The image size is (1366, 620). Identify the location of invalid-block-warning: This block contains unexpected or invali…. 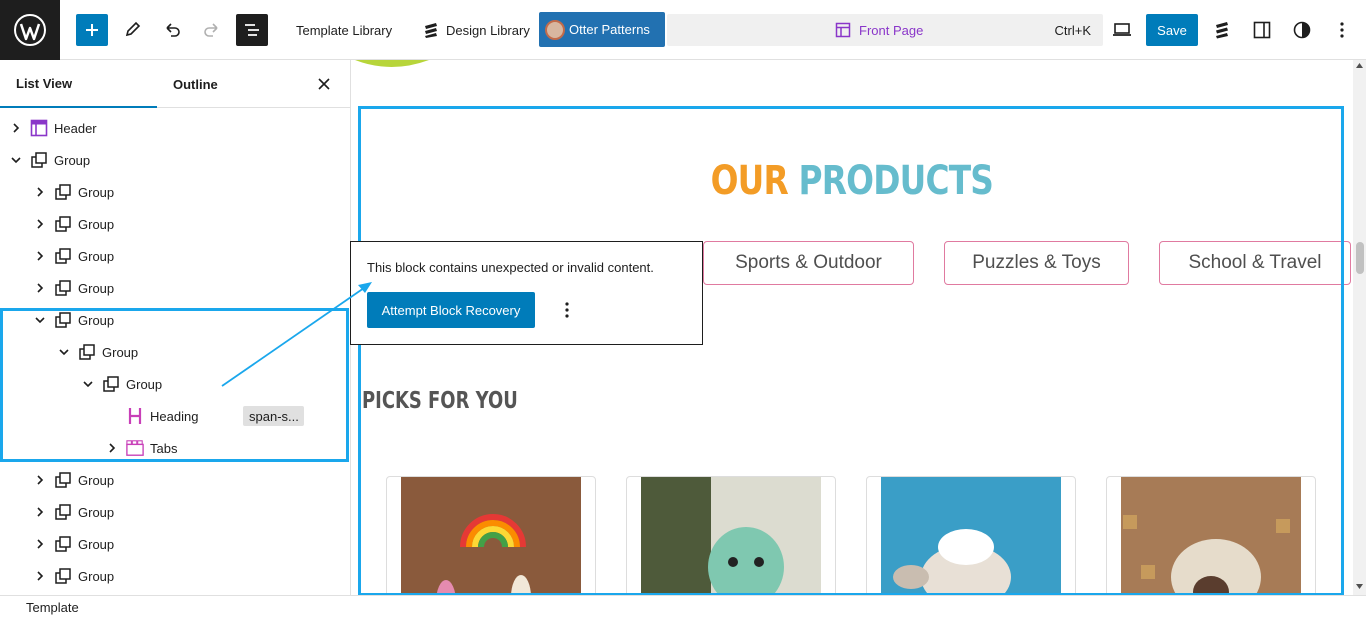
(526, 293).